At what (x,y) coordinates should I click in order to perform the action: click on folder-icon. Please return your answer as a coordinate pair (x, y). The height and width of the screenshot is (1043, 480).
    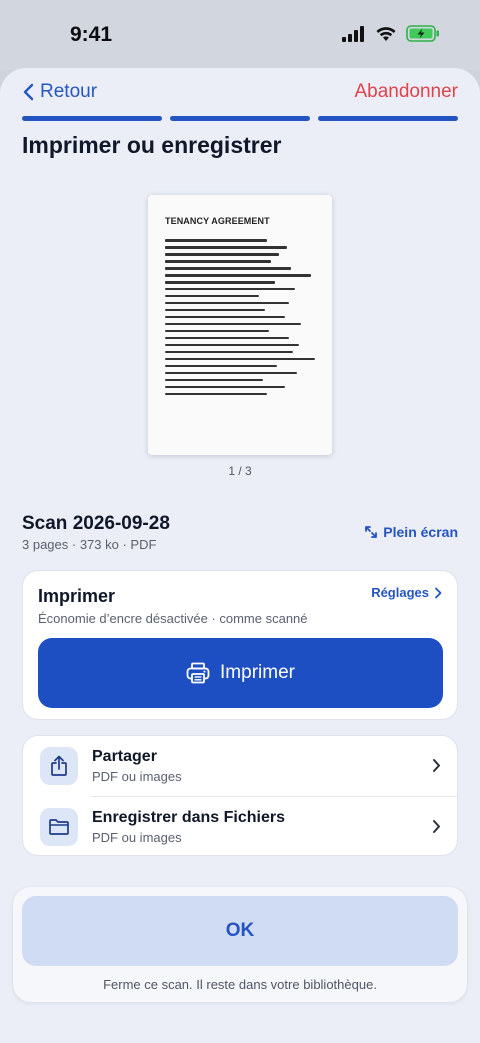
    Looking at the image, I should click on (59, 827).